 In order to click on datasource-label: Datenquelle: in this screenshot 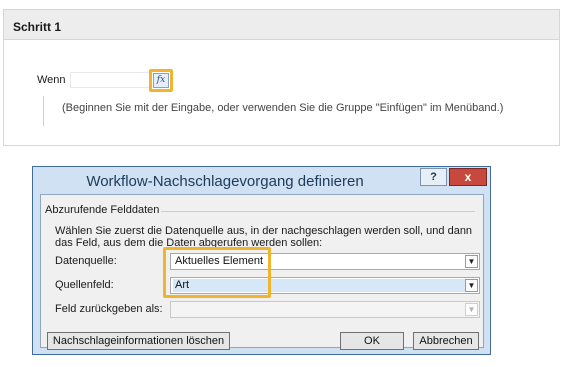, I will do `click(86, 261)`.